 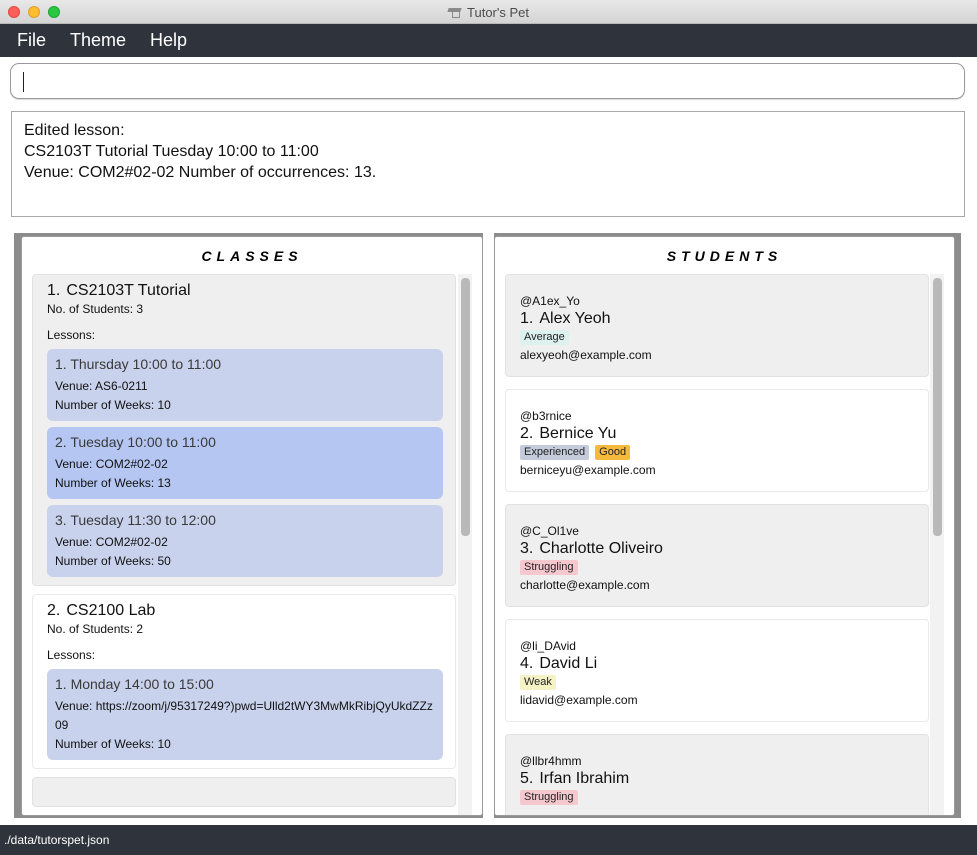 I want to click on student-handle: @C_Ol1ve, so click(x=549, y=531).